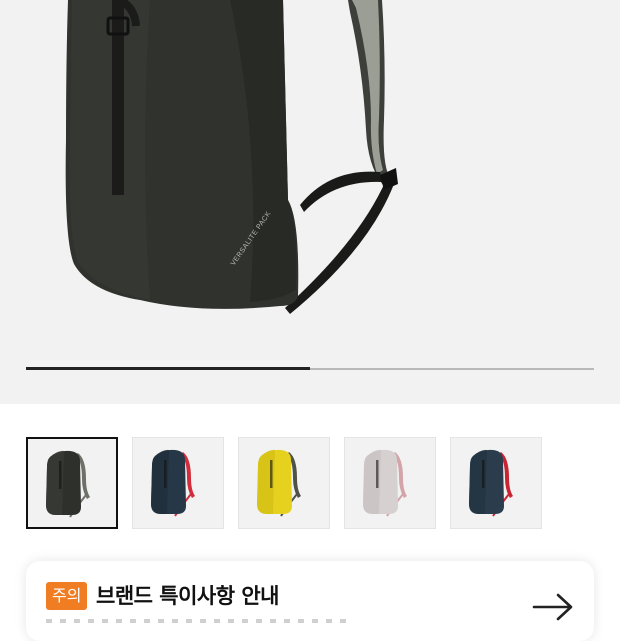  Describe the element at coordinates (553, 606) in the screenshot. I see `arrow-right-icon` at that location.